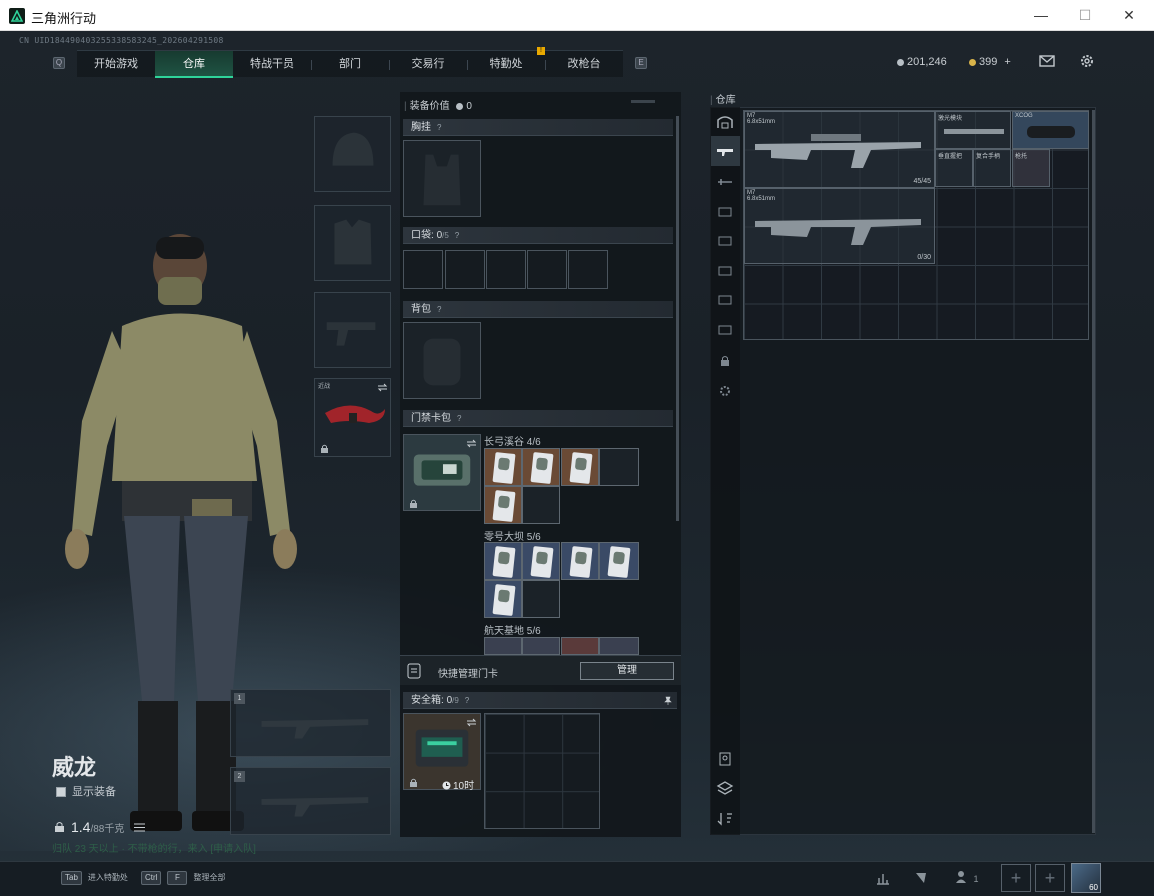  Describe the element at coordinates (442, 752) in the screenshot. I see `safebox-slot: 10时` at that location.